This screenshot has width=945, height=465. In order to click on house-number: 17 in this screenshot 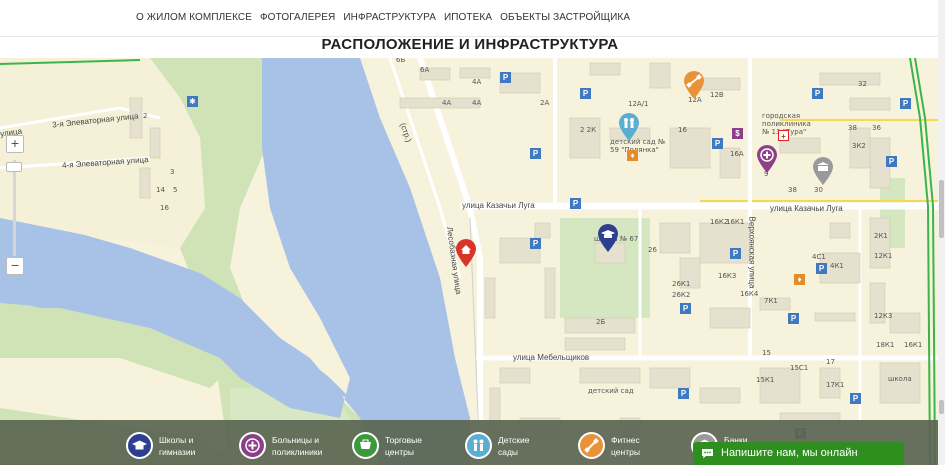, I will do `click(830, 362)`.